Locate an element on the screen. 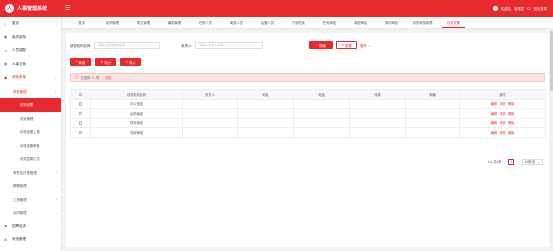 This screenshot has width=553, height=251. sidebar-item-home: ⌂ 首页 › is located at coordinates (30, 24).